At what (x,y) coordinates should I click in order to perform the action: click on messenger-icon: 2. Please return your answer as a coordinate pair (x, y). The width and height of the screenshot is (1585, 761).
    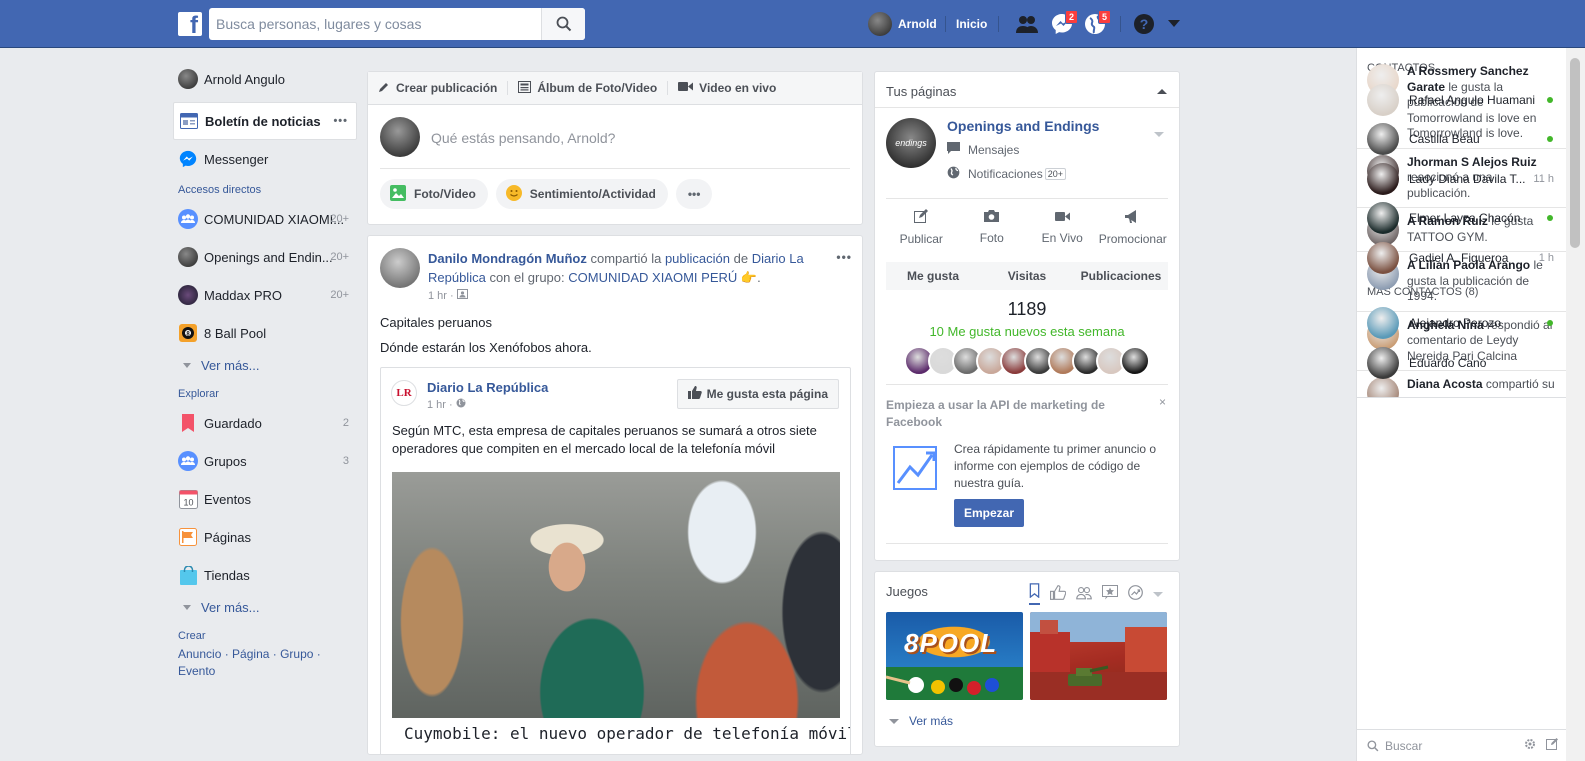
    Looking at the image, I should click on (1064, 23).